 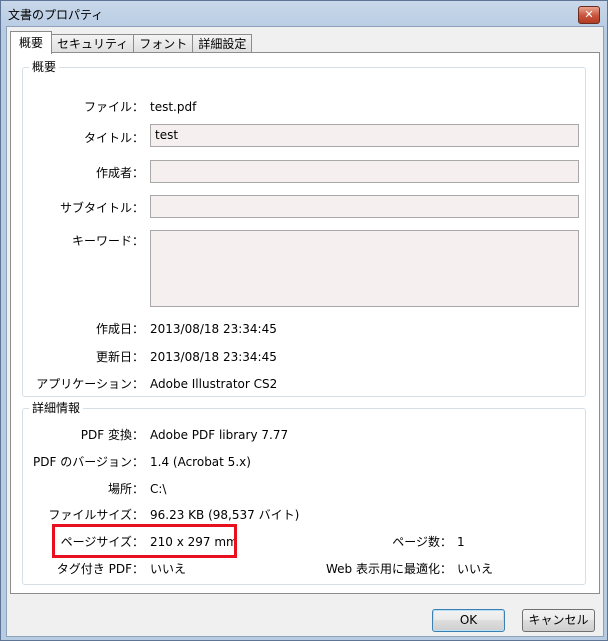 I want to click on fast-web-view-value: いいえ, so click(x=475, y=569).